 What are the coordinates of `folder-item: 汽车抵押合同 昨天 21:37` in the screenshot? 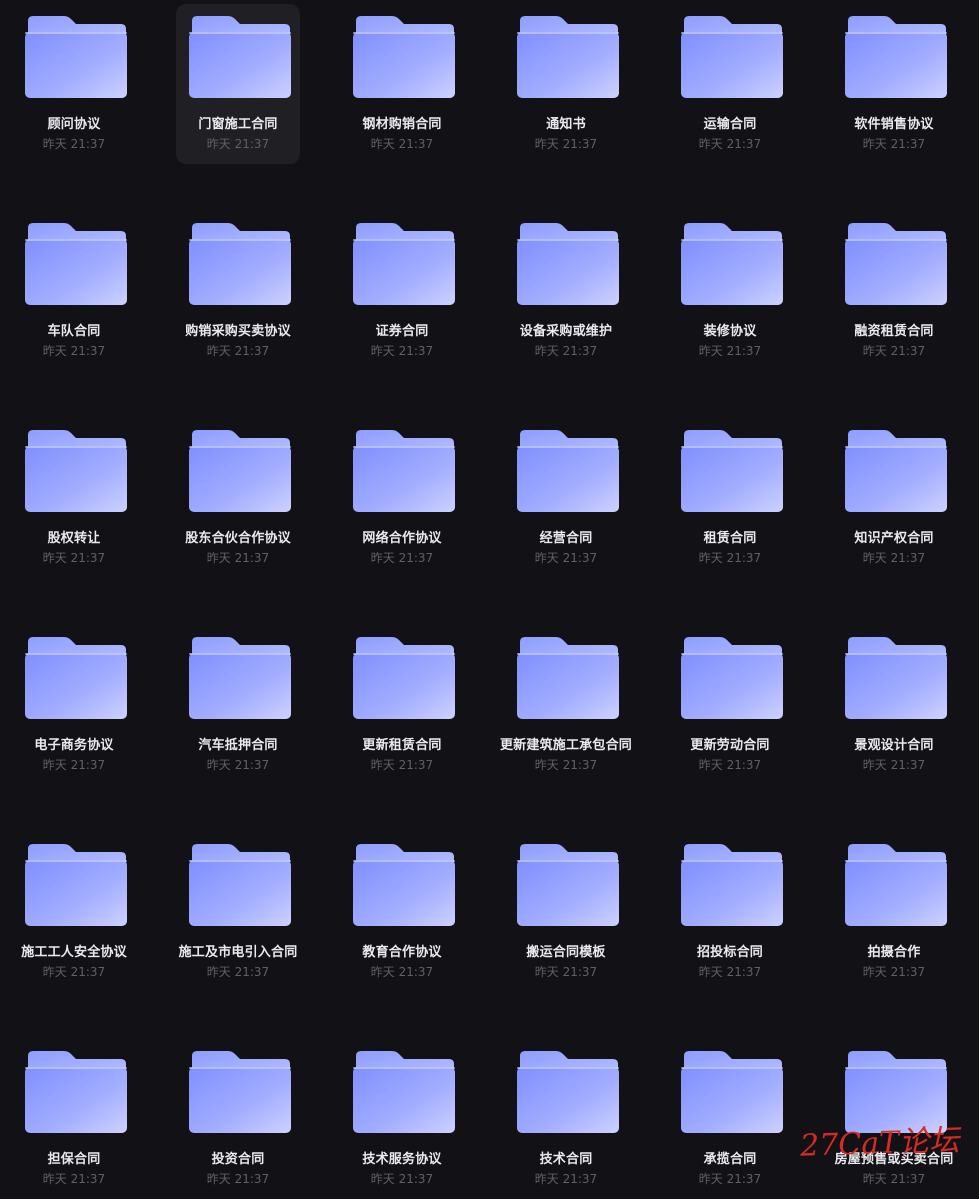 It's located at (238, 705).